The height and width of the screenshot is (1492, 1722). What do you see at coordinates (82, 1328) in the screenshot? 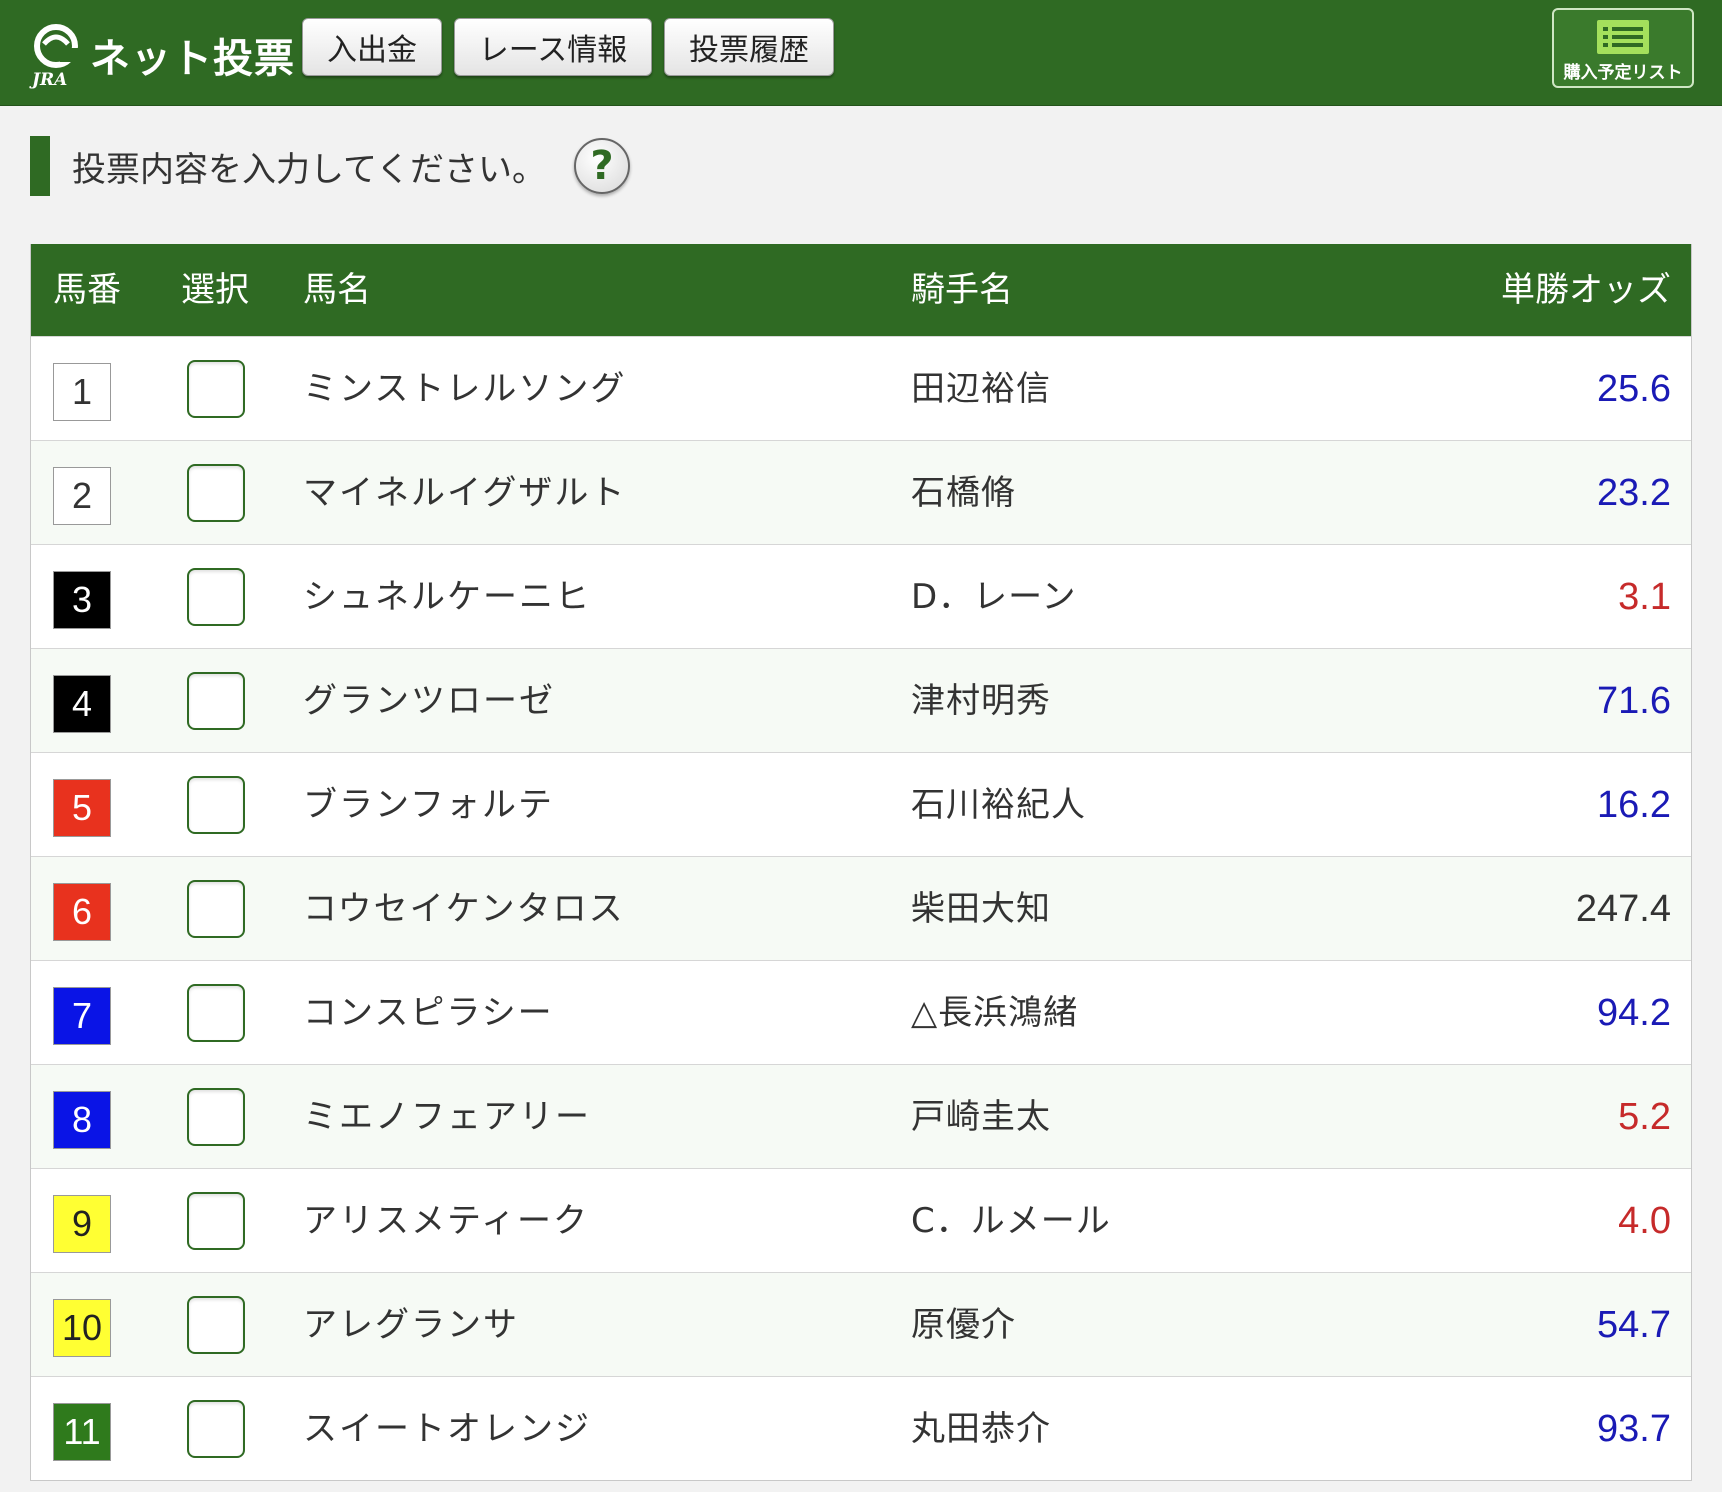
I see `horse-number-badge: 10` at bounding box center [82, 1328].